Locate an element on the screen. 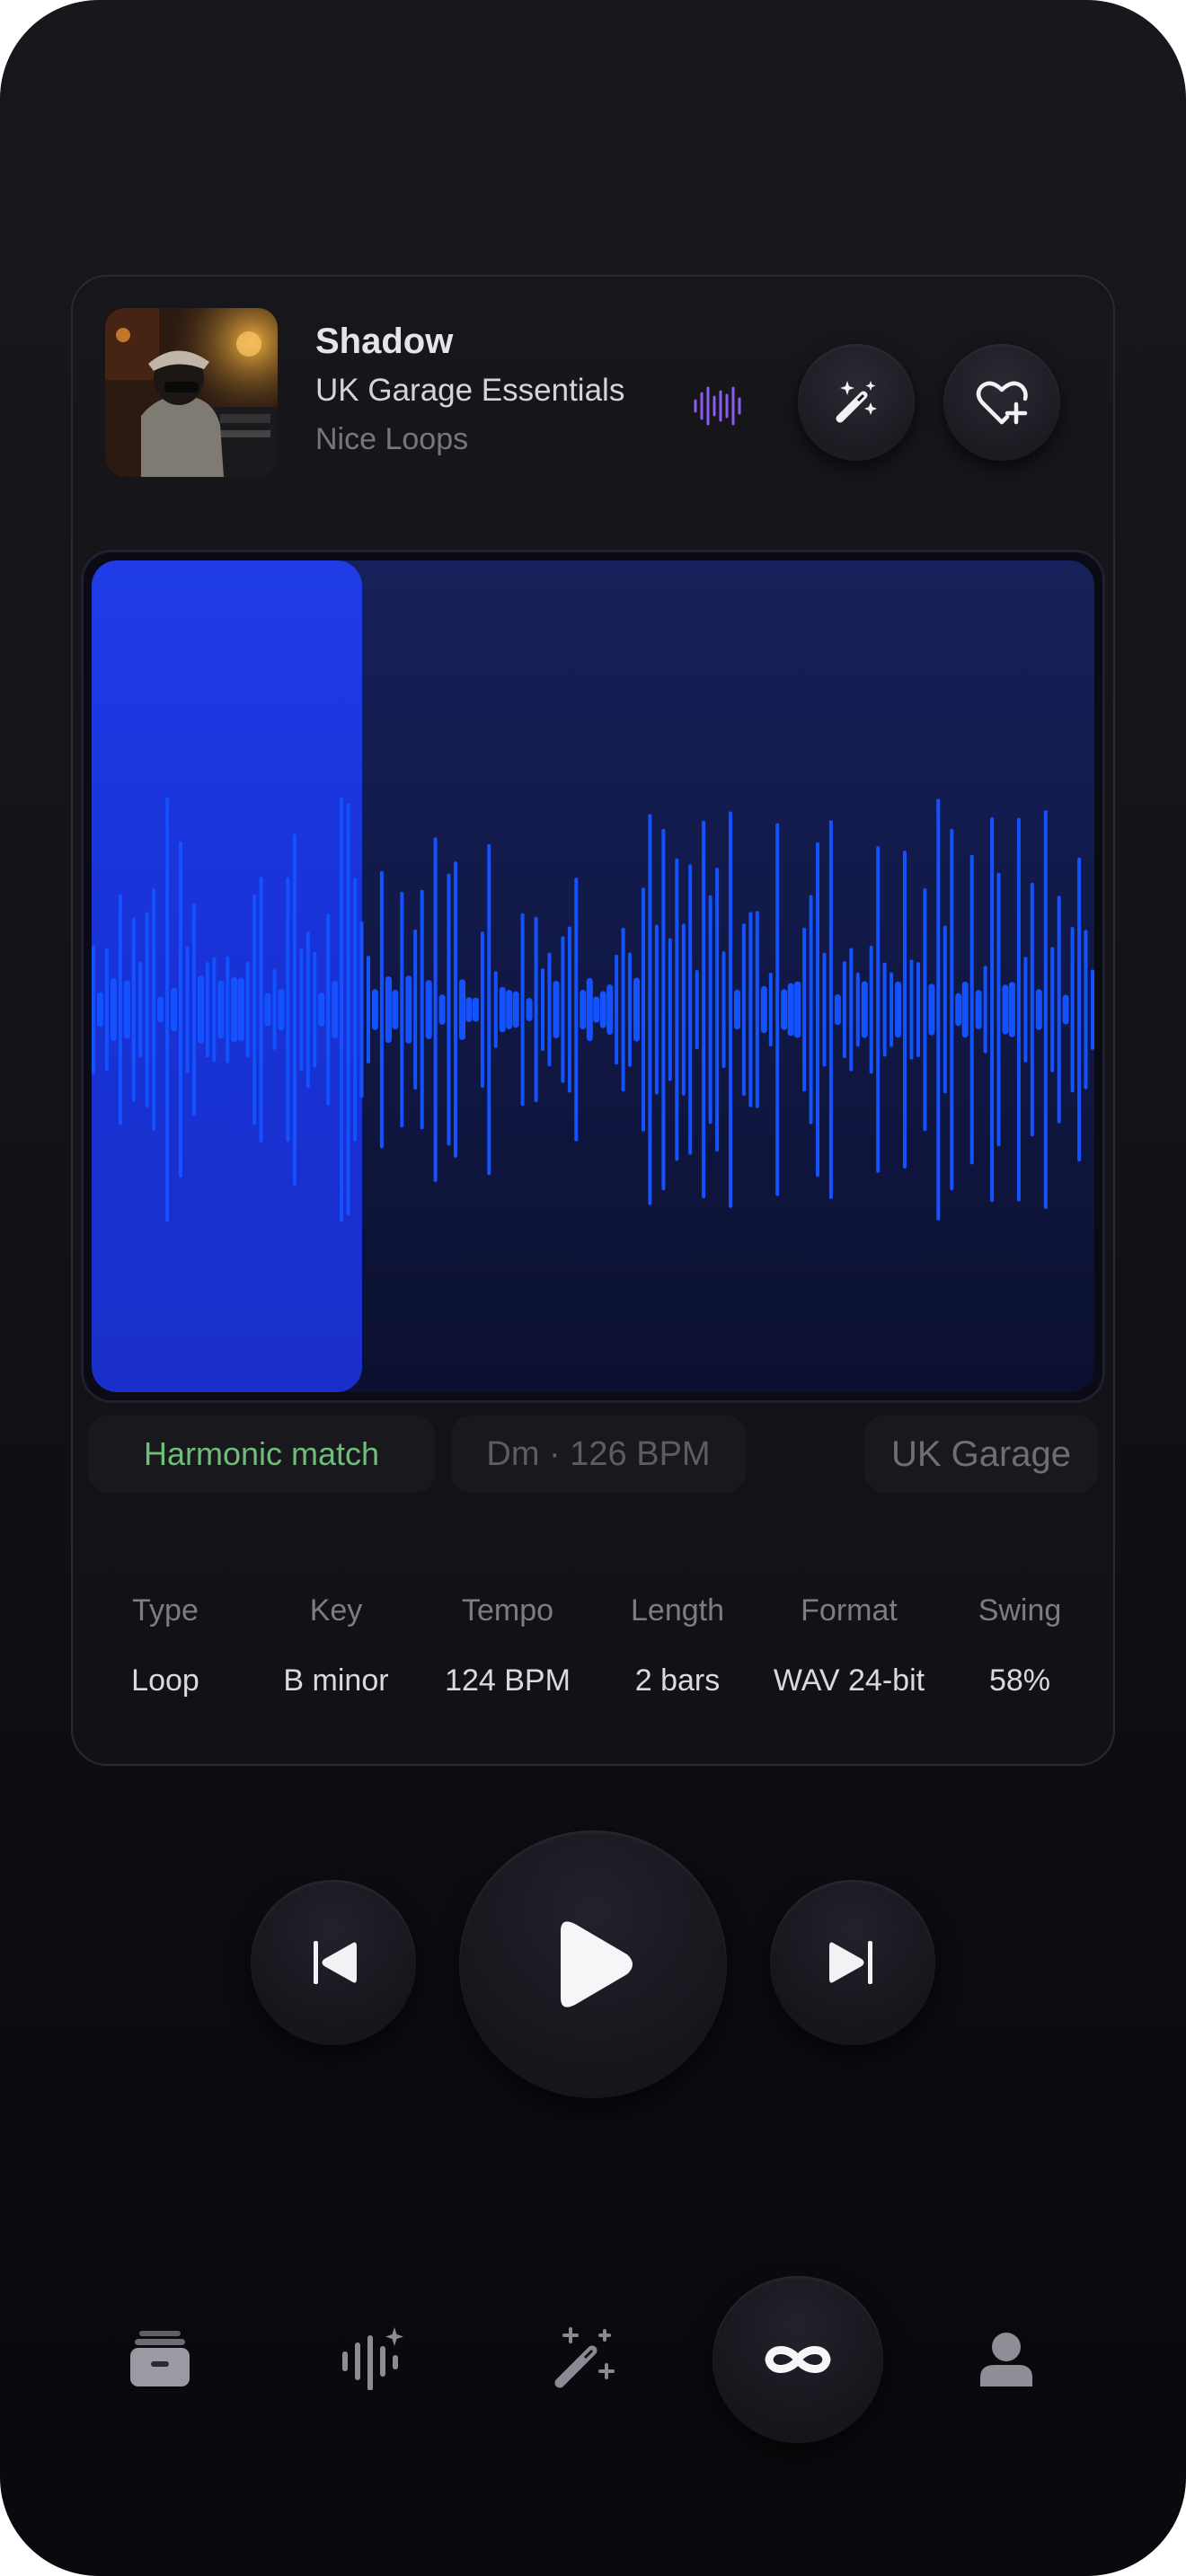 This screenshot has height=2576, width=1186. nav-loop is located at coordinates (797, 2359).